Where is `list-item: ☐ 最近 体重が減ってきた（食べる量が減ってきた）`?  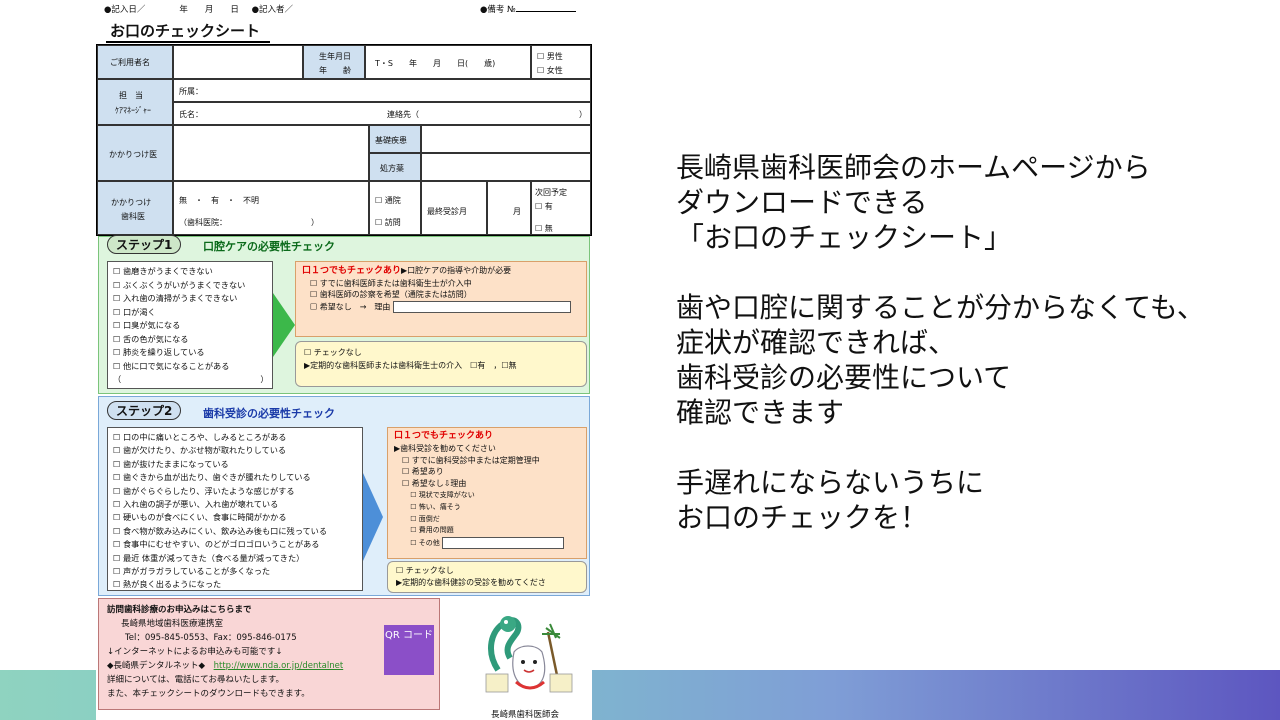 list-item: ☐ 最近 体重が減ってきた（食べる量が減ってきた） is located at coordinates (209, 557).